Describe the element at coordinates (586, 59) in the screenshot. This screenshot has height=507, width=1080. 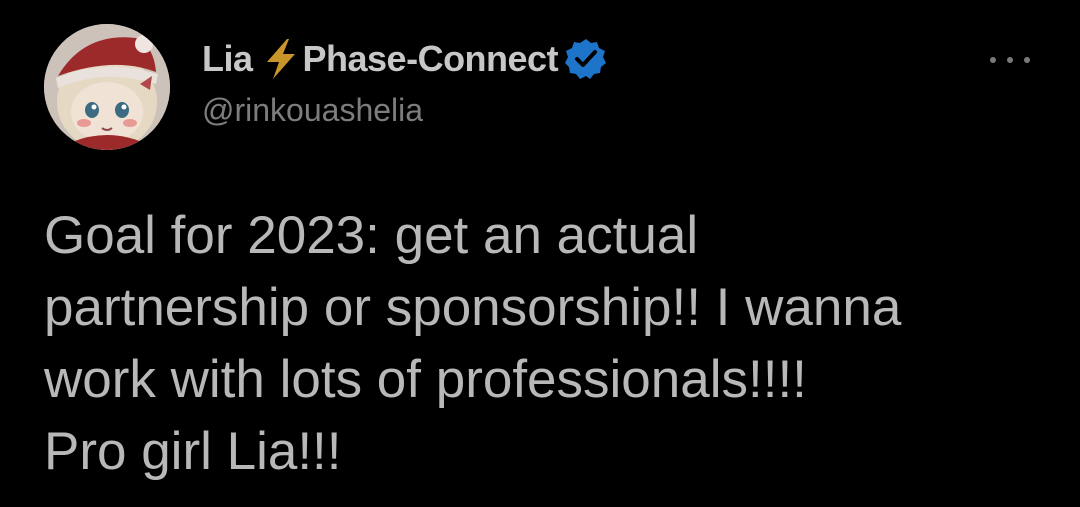
I see `verified-badge-icon` at that location.